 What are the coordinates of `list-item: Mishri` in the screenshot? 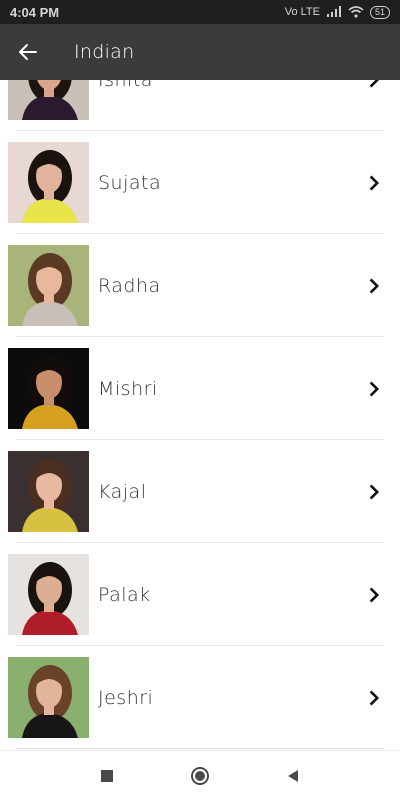 It's located at (200, 388).